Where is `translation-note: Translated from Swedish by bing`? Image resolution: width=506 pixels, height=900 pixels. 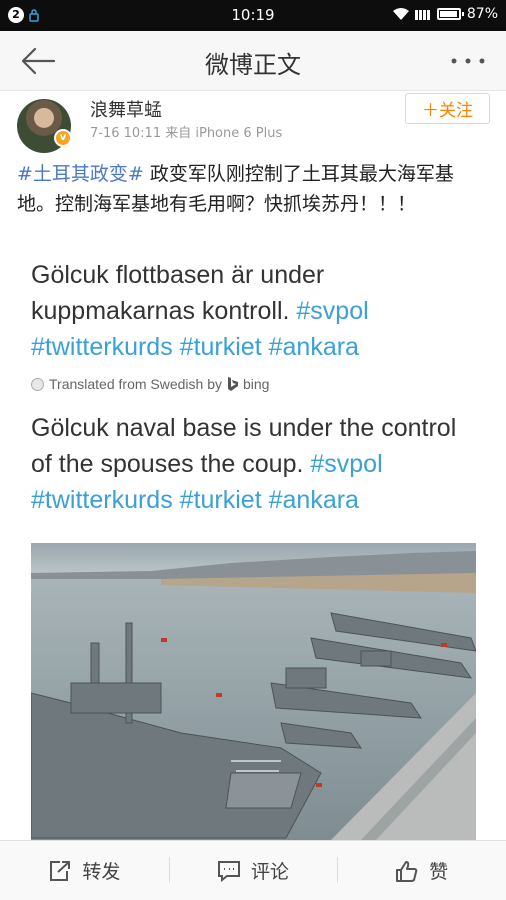 translation-note: Translated from Swedish by bing is located at coordinates (150, 384).